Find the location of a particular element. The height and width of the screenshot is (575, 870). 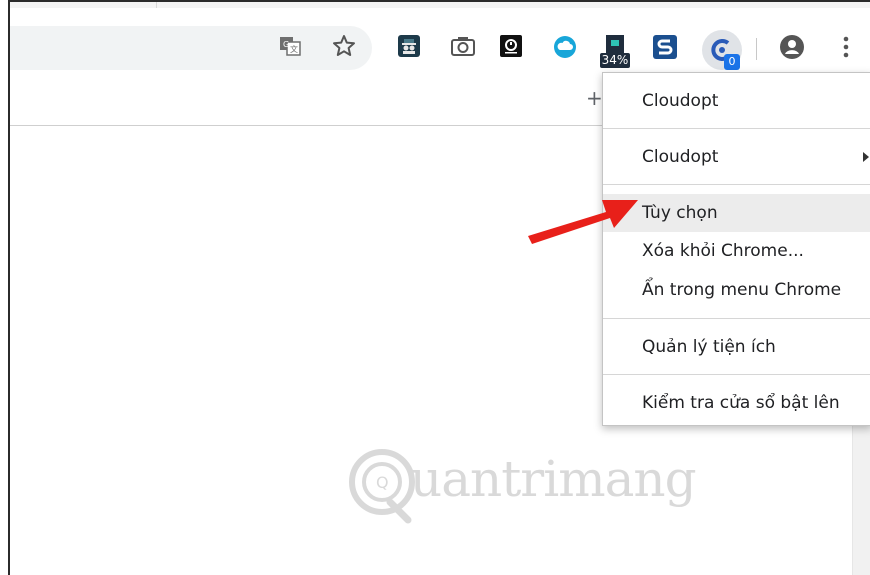

menu-item-options: Tùy chọn is located at coordinates (736, 213).